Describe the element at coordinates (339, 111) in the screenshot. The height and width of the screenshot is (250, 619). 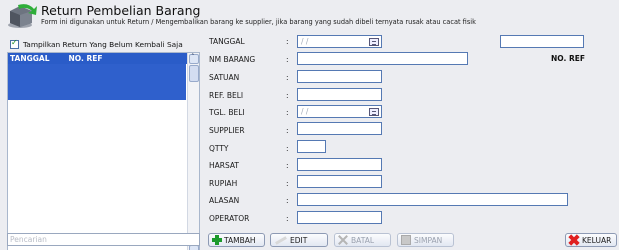
I see `tgl-beli-date-field: / /` at that location.